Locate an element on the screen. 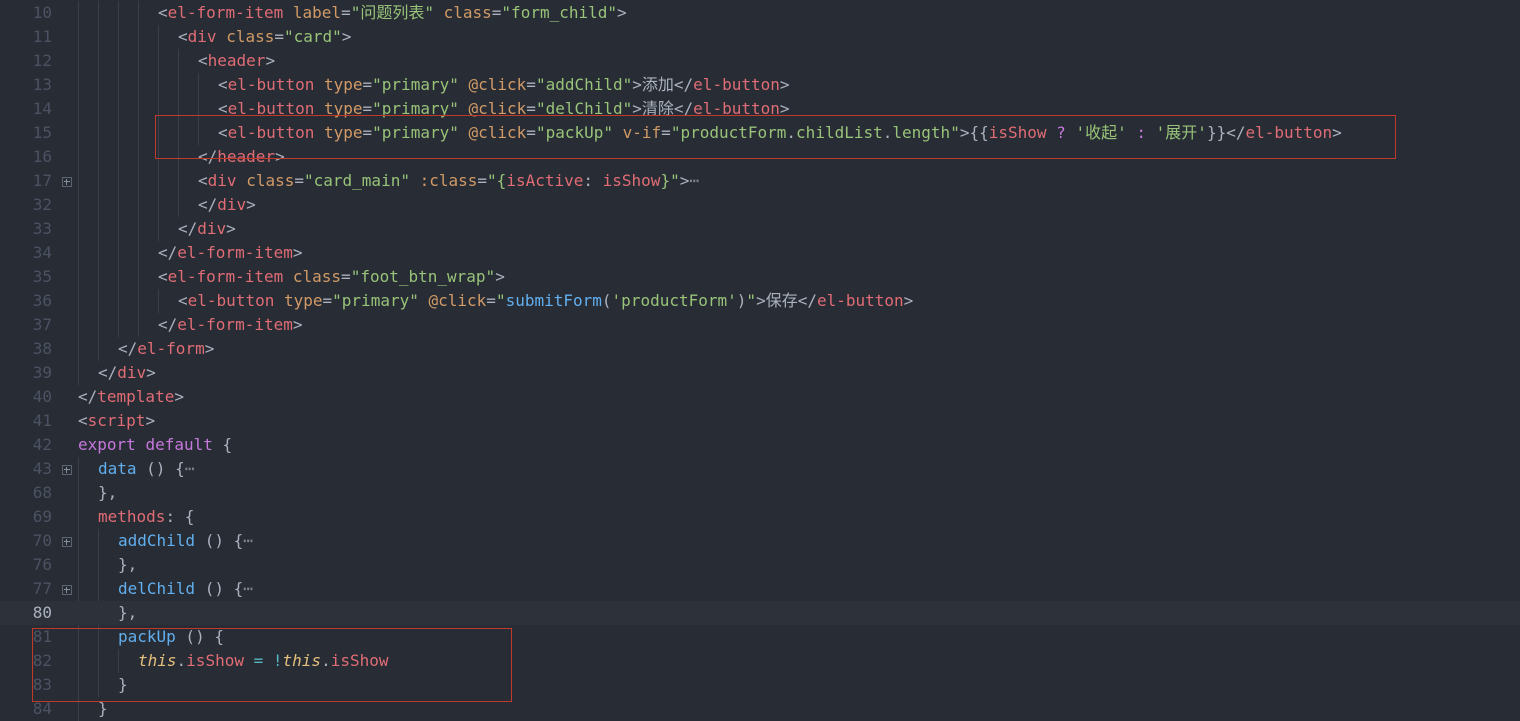  code-text: data () {⋯ is located at coordinates (146, 469).